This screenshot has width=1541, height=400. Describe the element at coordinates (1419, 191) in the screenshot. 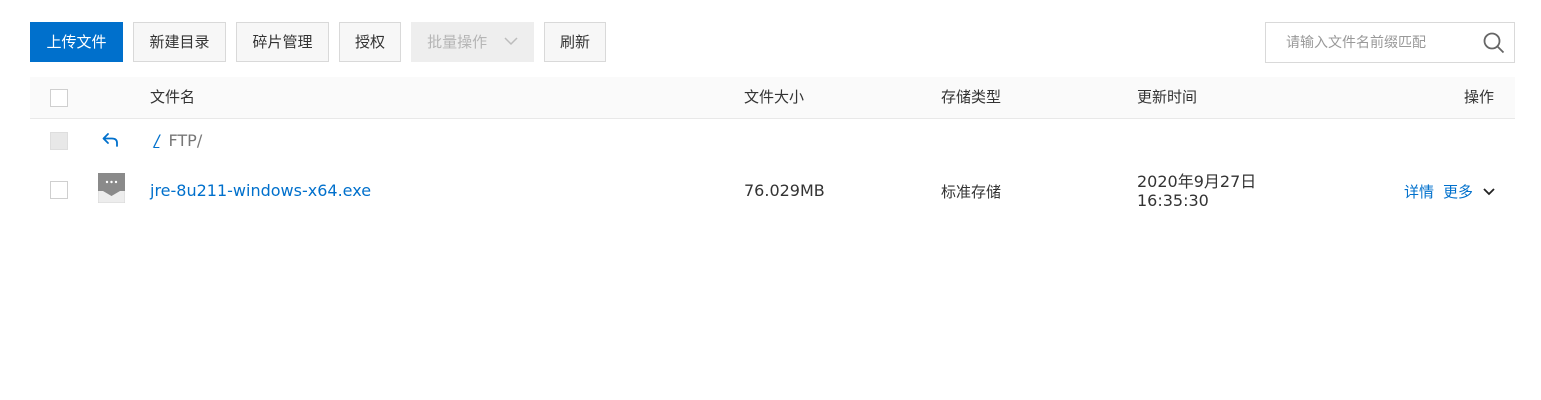

I see `detail-link: 详情` at that location.